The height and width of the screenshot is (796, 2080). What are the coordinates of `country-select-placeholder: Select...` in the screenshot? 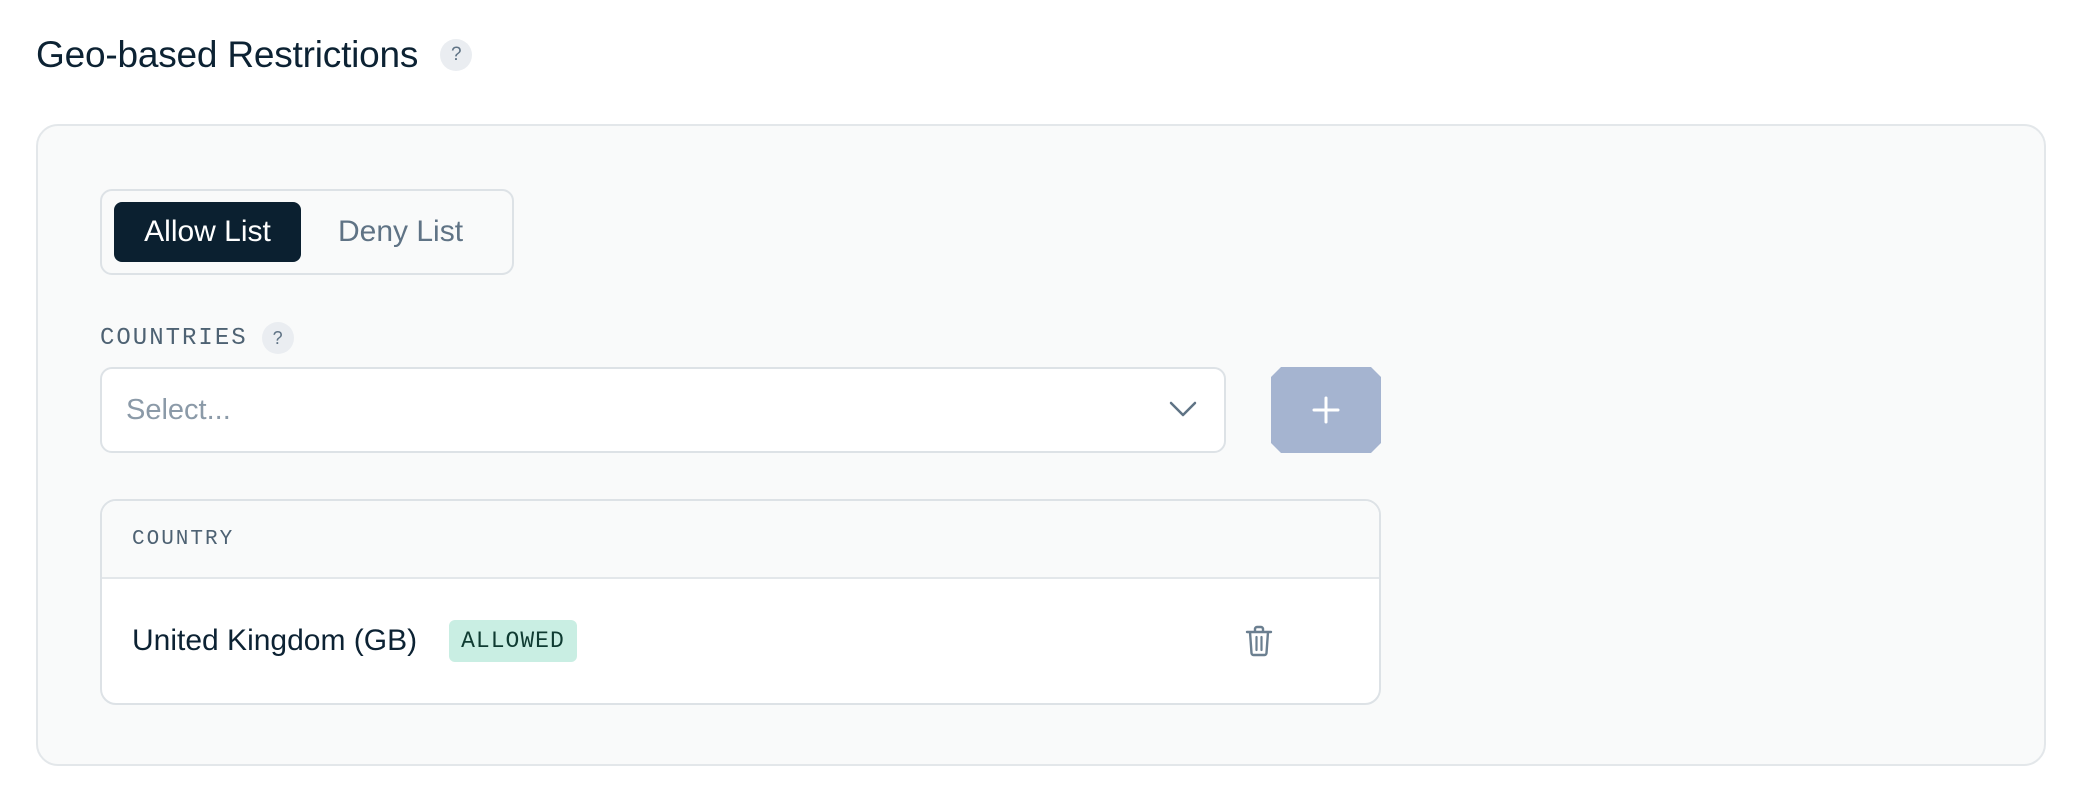 It's located at (178, 409).